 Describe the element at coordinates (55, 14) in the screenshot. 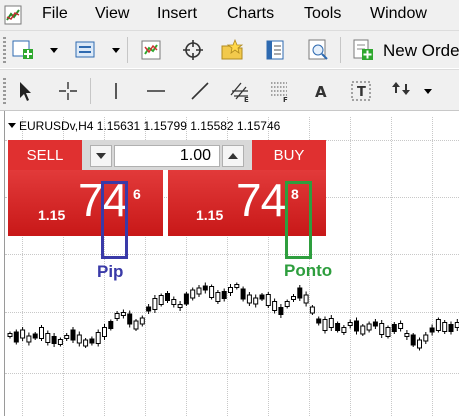

I see `menu-file: File` at that location.